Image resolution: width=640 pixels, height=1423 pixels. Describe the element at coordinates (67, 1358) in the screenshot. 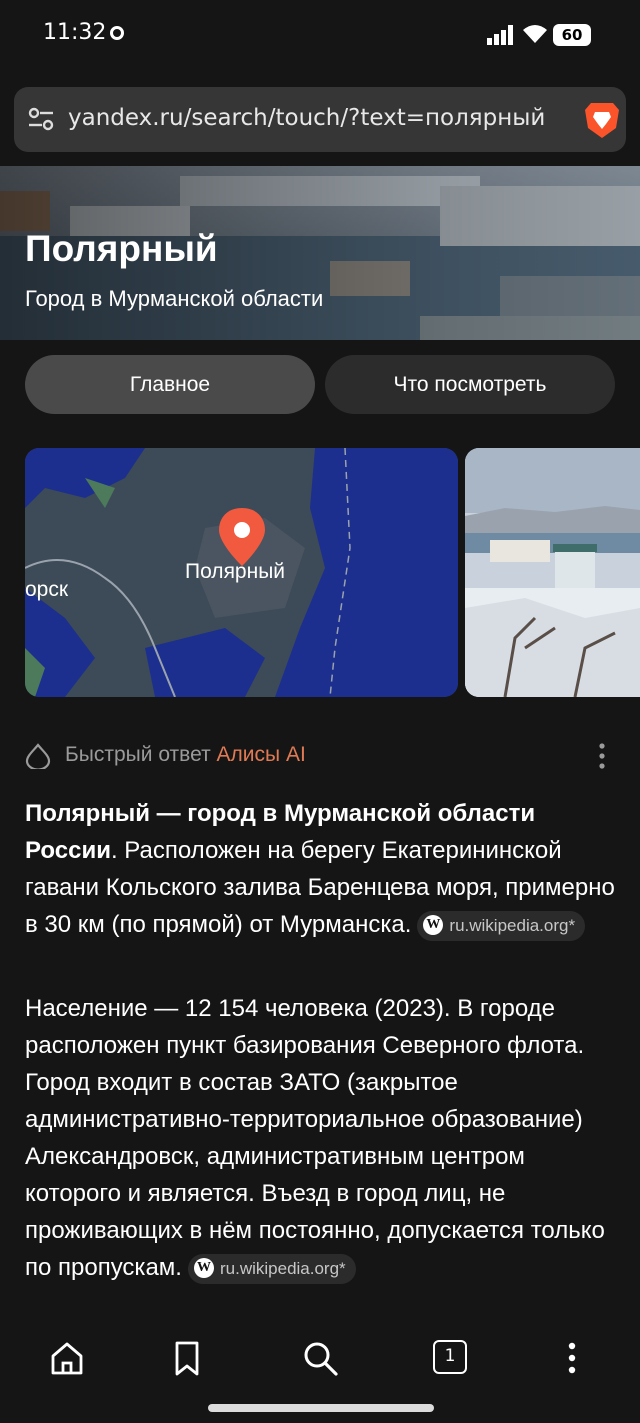

I see `home-icon` at that location.